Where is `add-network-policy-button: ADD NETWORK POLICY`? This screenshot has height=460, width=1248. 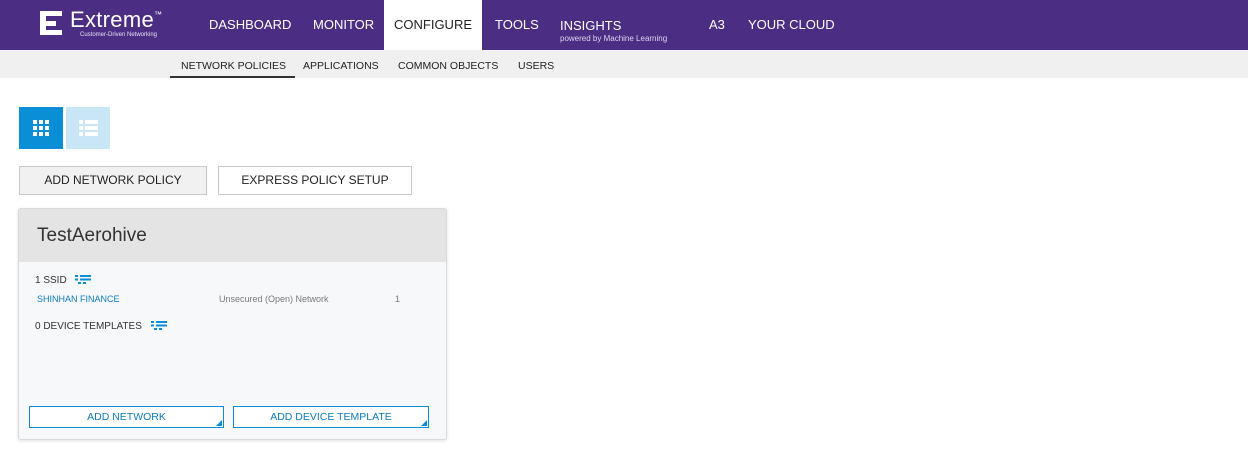 add-network-policy-button: ADD NETWORK POLICY is located at coordinates (113, 180).